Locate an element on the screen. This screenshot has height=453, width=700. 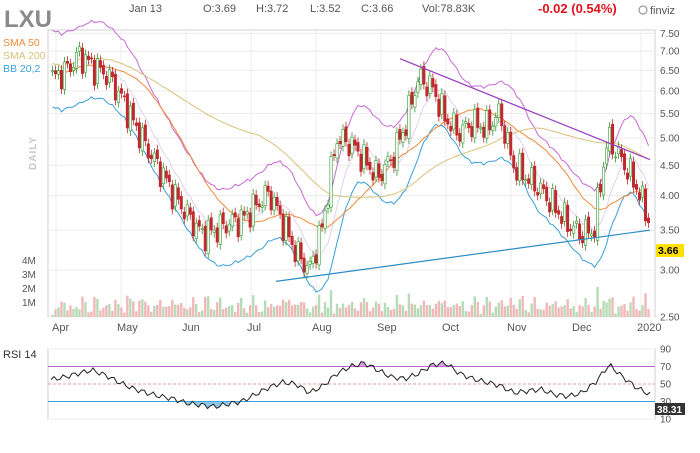
time-tick-label: Aug is located at coordinates (322, 328).